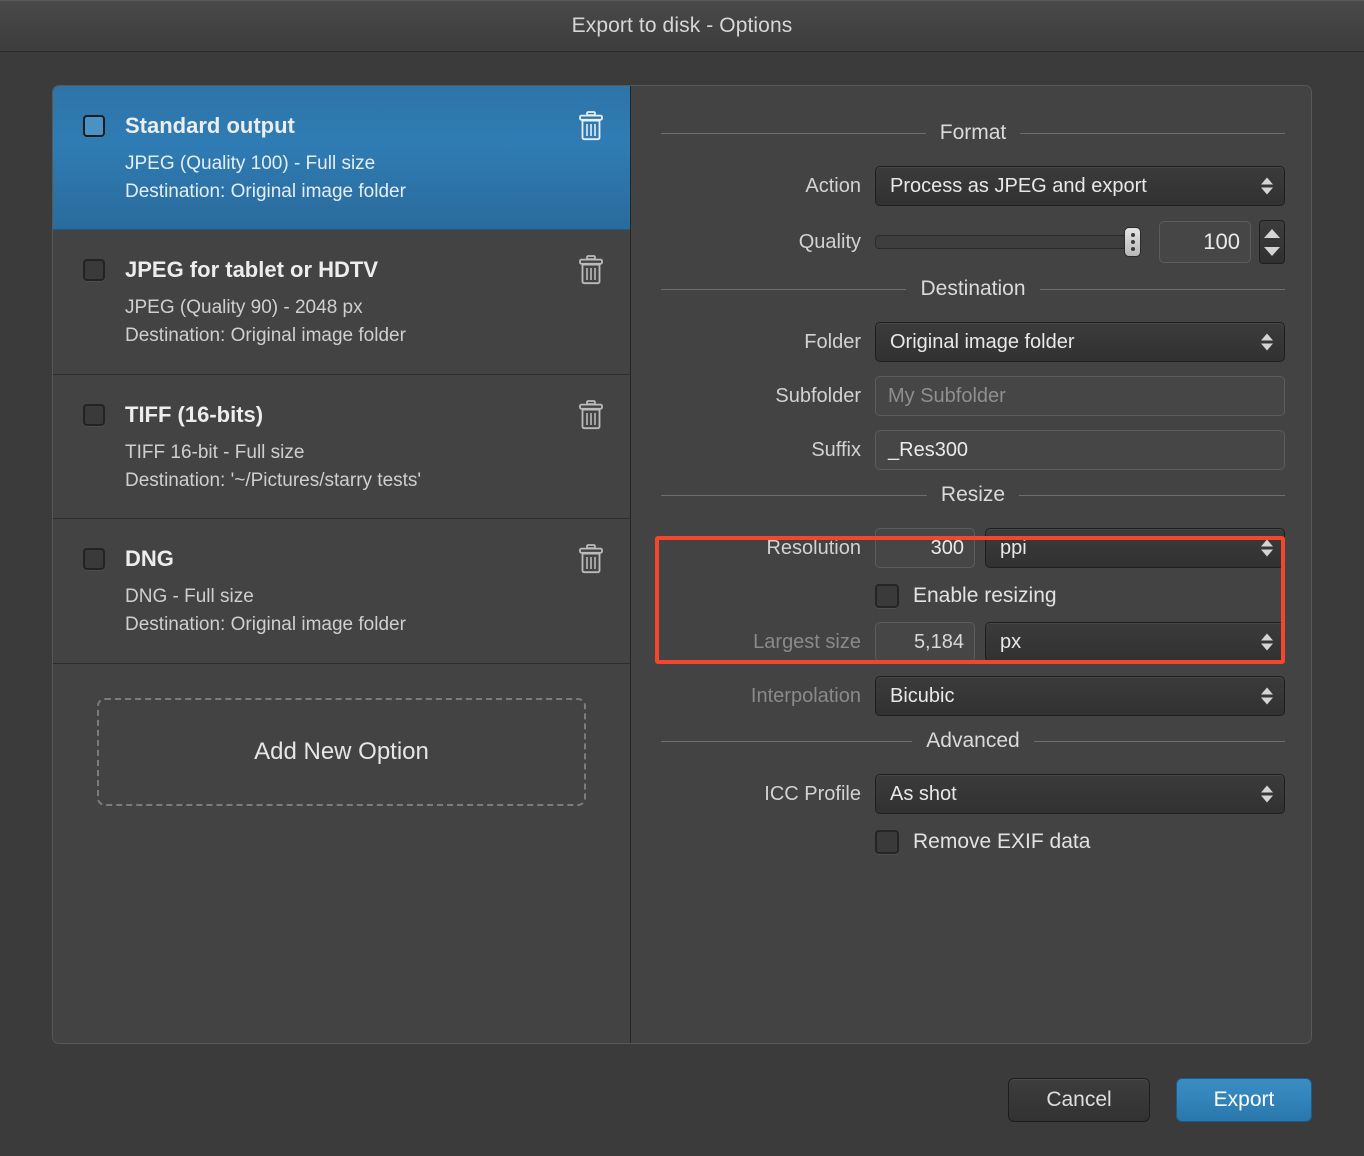 The image size is (1364, 1156). I want to click on quality-control: 100, so click(1080, 242).